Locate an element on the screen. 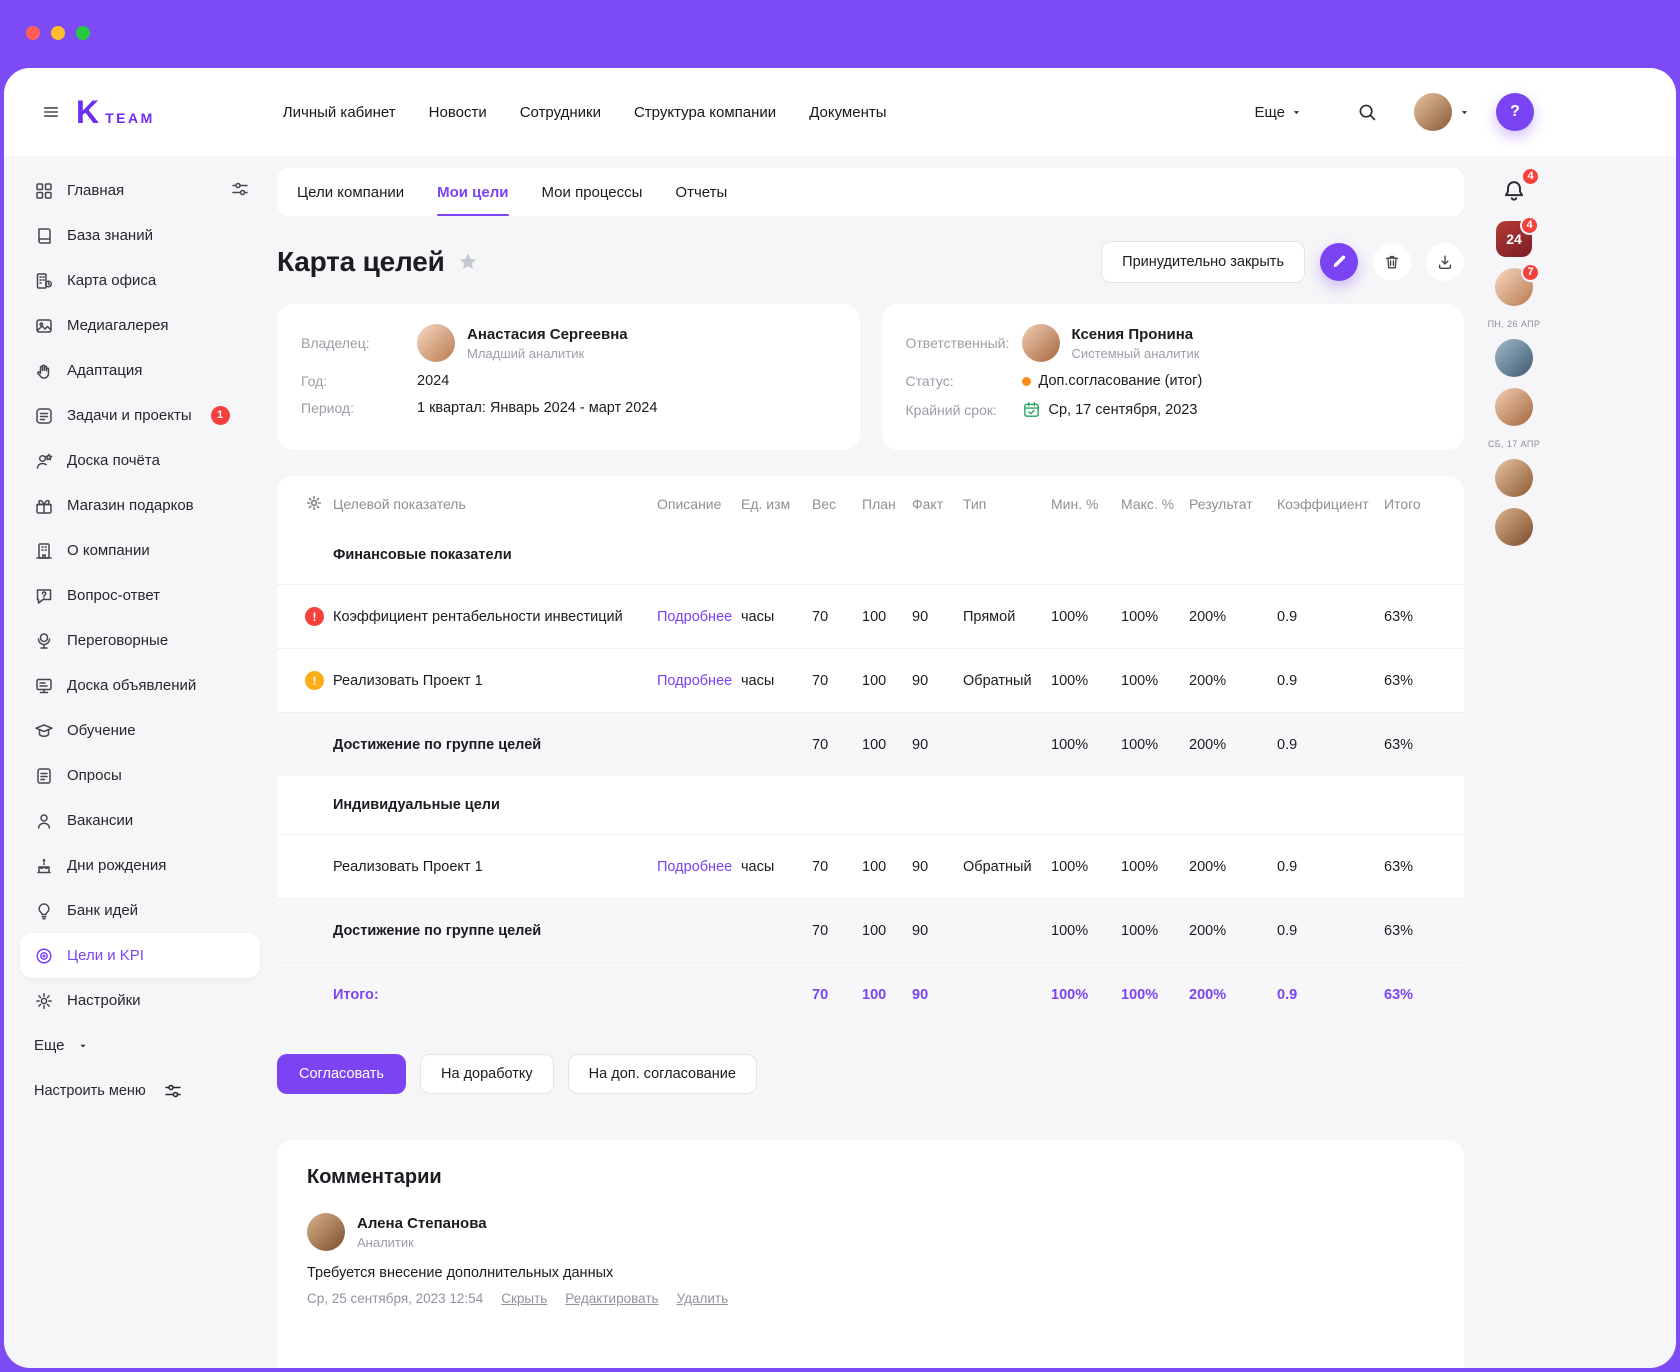 The width and height of the screenshot is (1680, 1372). survey-icon is located at coordinates (44, 776).